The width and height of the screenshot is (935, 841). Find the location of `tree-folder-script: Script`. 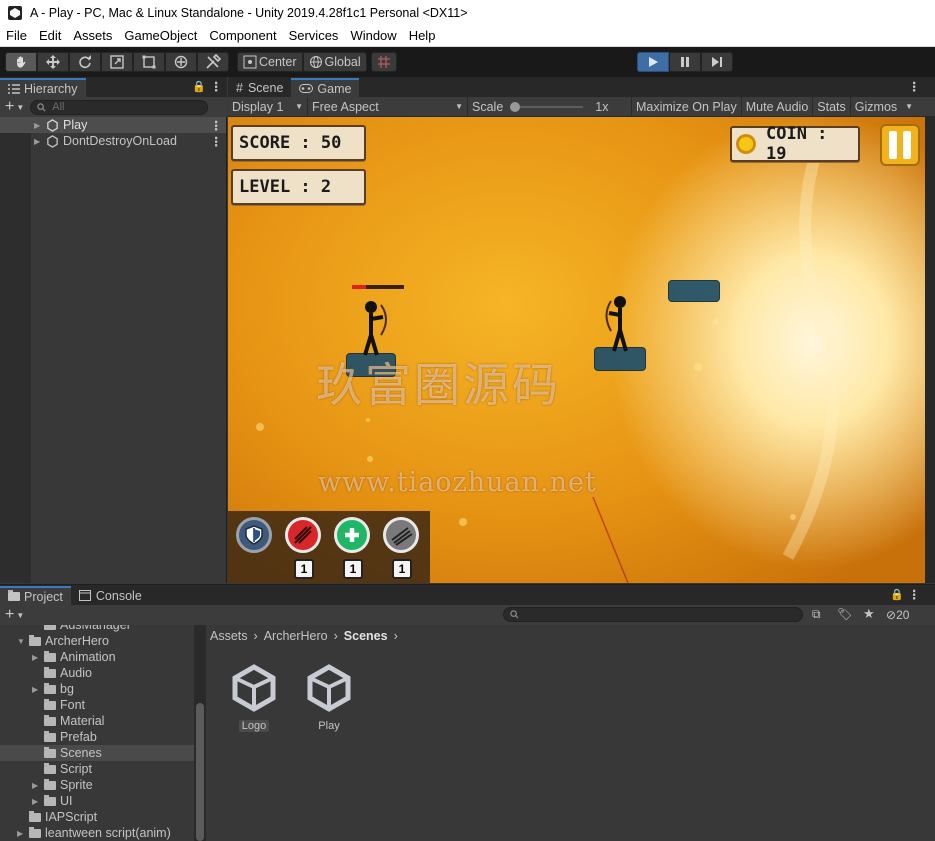

tree-folder-script: Script is located at coordinates (97, 769).